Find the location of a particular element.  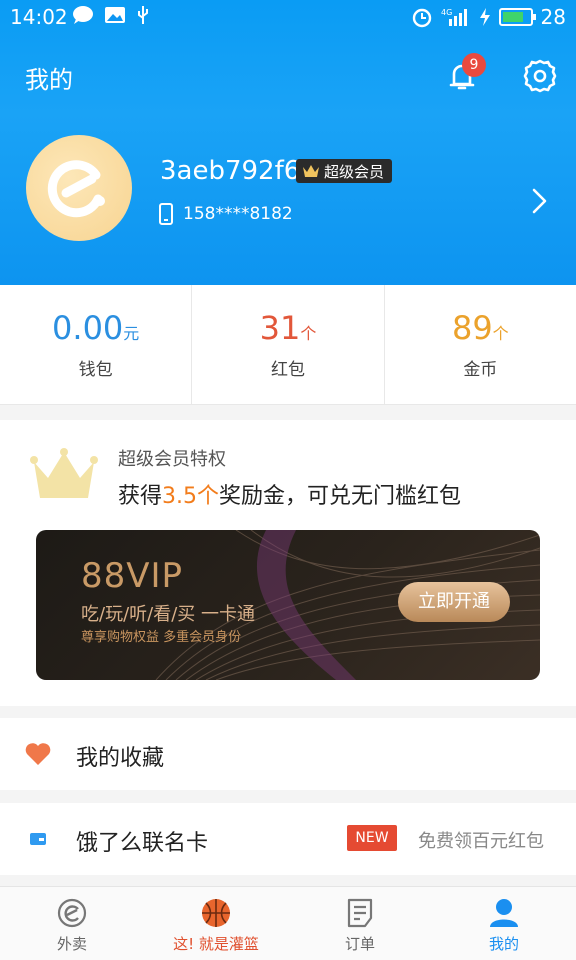

vip-card-line2: 尊享购物权益 多重会员身份 is located at coordinates (161, 637).